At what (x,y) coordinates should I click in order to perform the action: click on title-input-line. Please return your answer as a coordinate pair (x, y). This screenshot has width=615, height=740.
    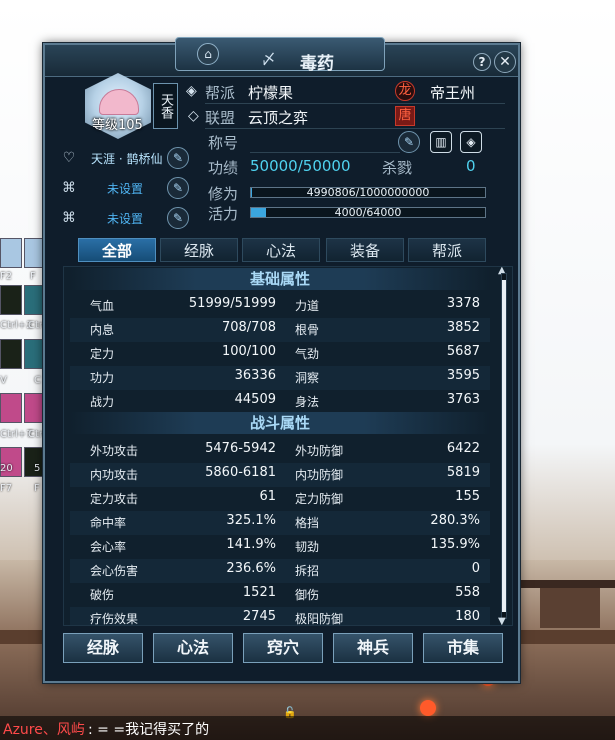
    Looking at the image, I should click on (325, 152).